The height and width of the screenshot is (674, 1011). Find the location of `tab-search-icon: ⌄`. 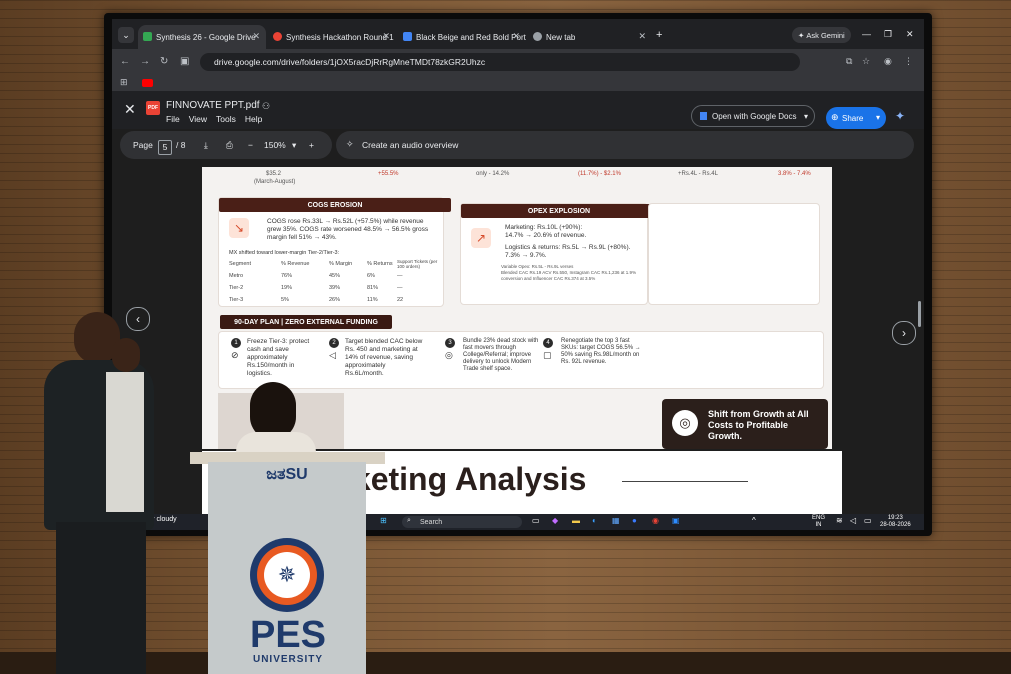

tab-search-icon: ⌄ is located at coordinates (126, 35).